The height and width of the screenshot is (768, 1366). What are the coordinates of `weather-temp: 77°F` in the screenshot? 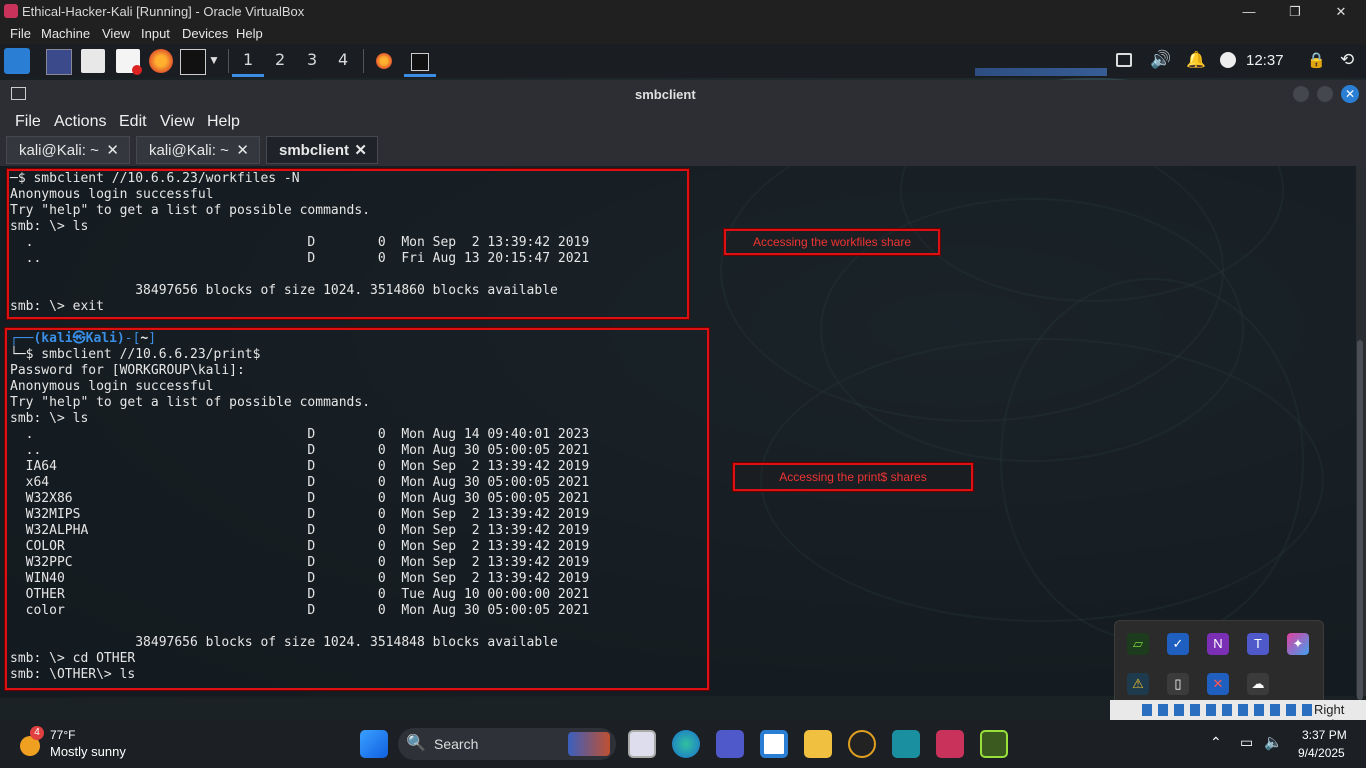 It's located at (63, 735).